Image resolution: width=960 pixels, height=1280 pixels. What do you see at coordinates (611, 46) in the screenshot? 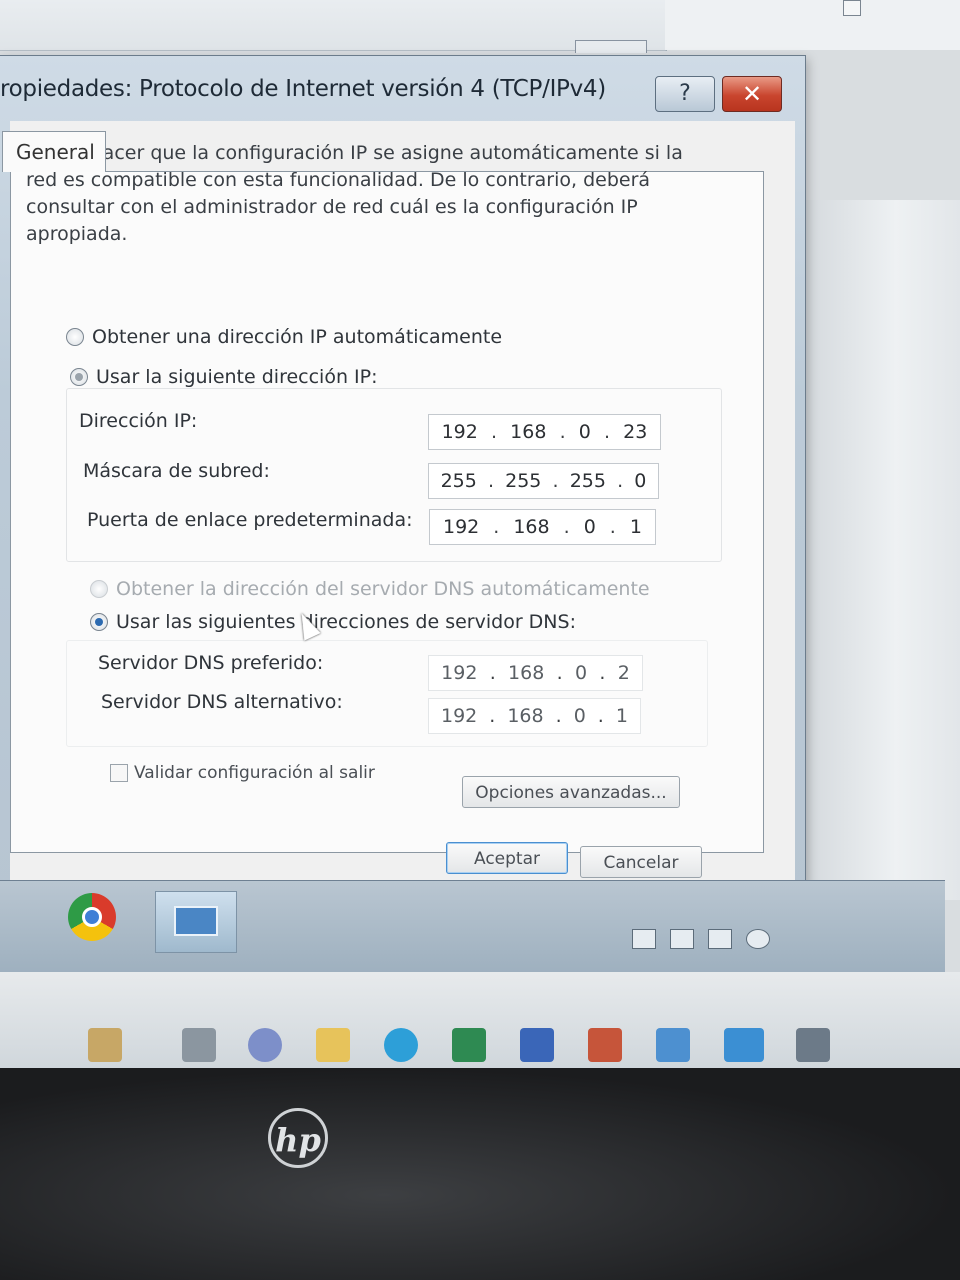
I see `background-window-tab` at bounding box center [611, 46].